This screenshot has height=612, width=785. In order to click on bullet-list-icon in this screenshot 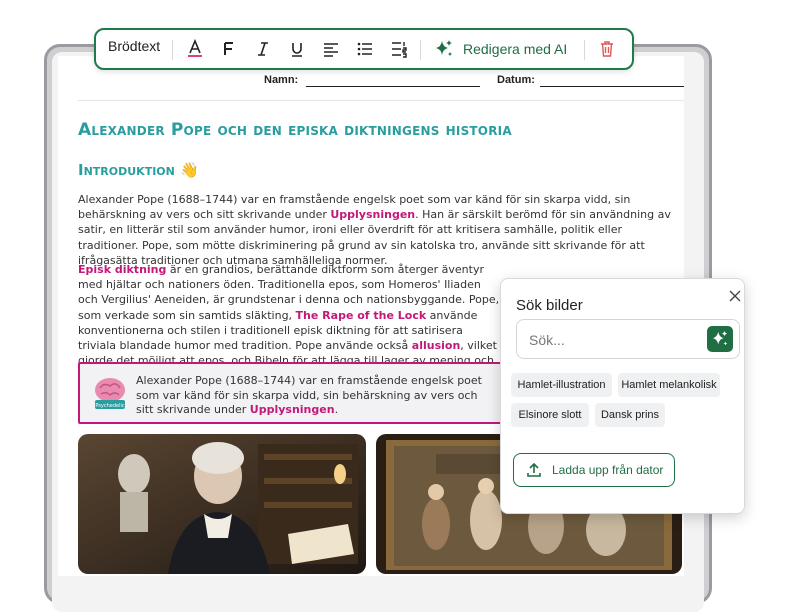, I will do `click(364, 49)`.